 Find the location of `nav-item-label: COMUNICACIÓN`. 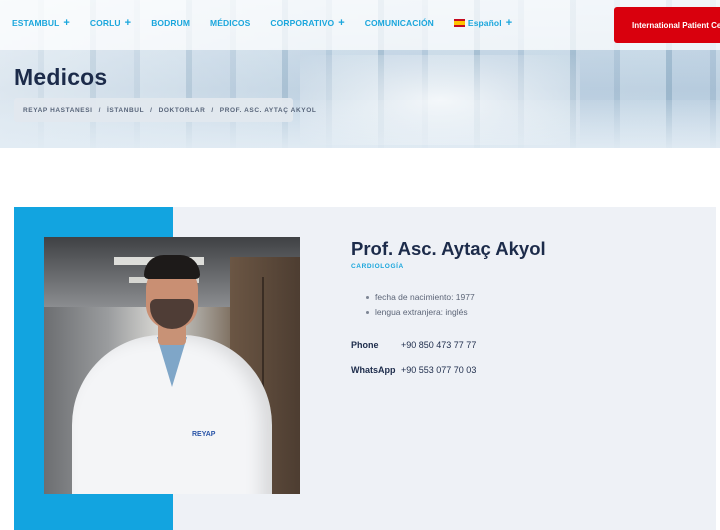

nav-item-label: COMUNICACIÓN is located at coordinates (399, 23).